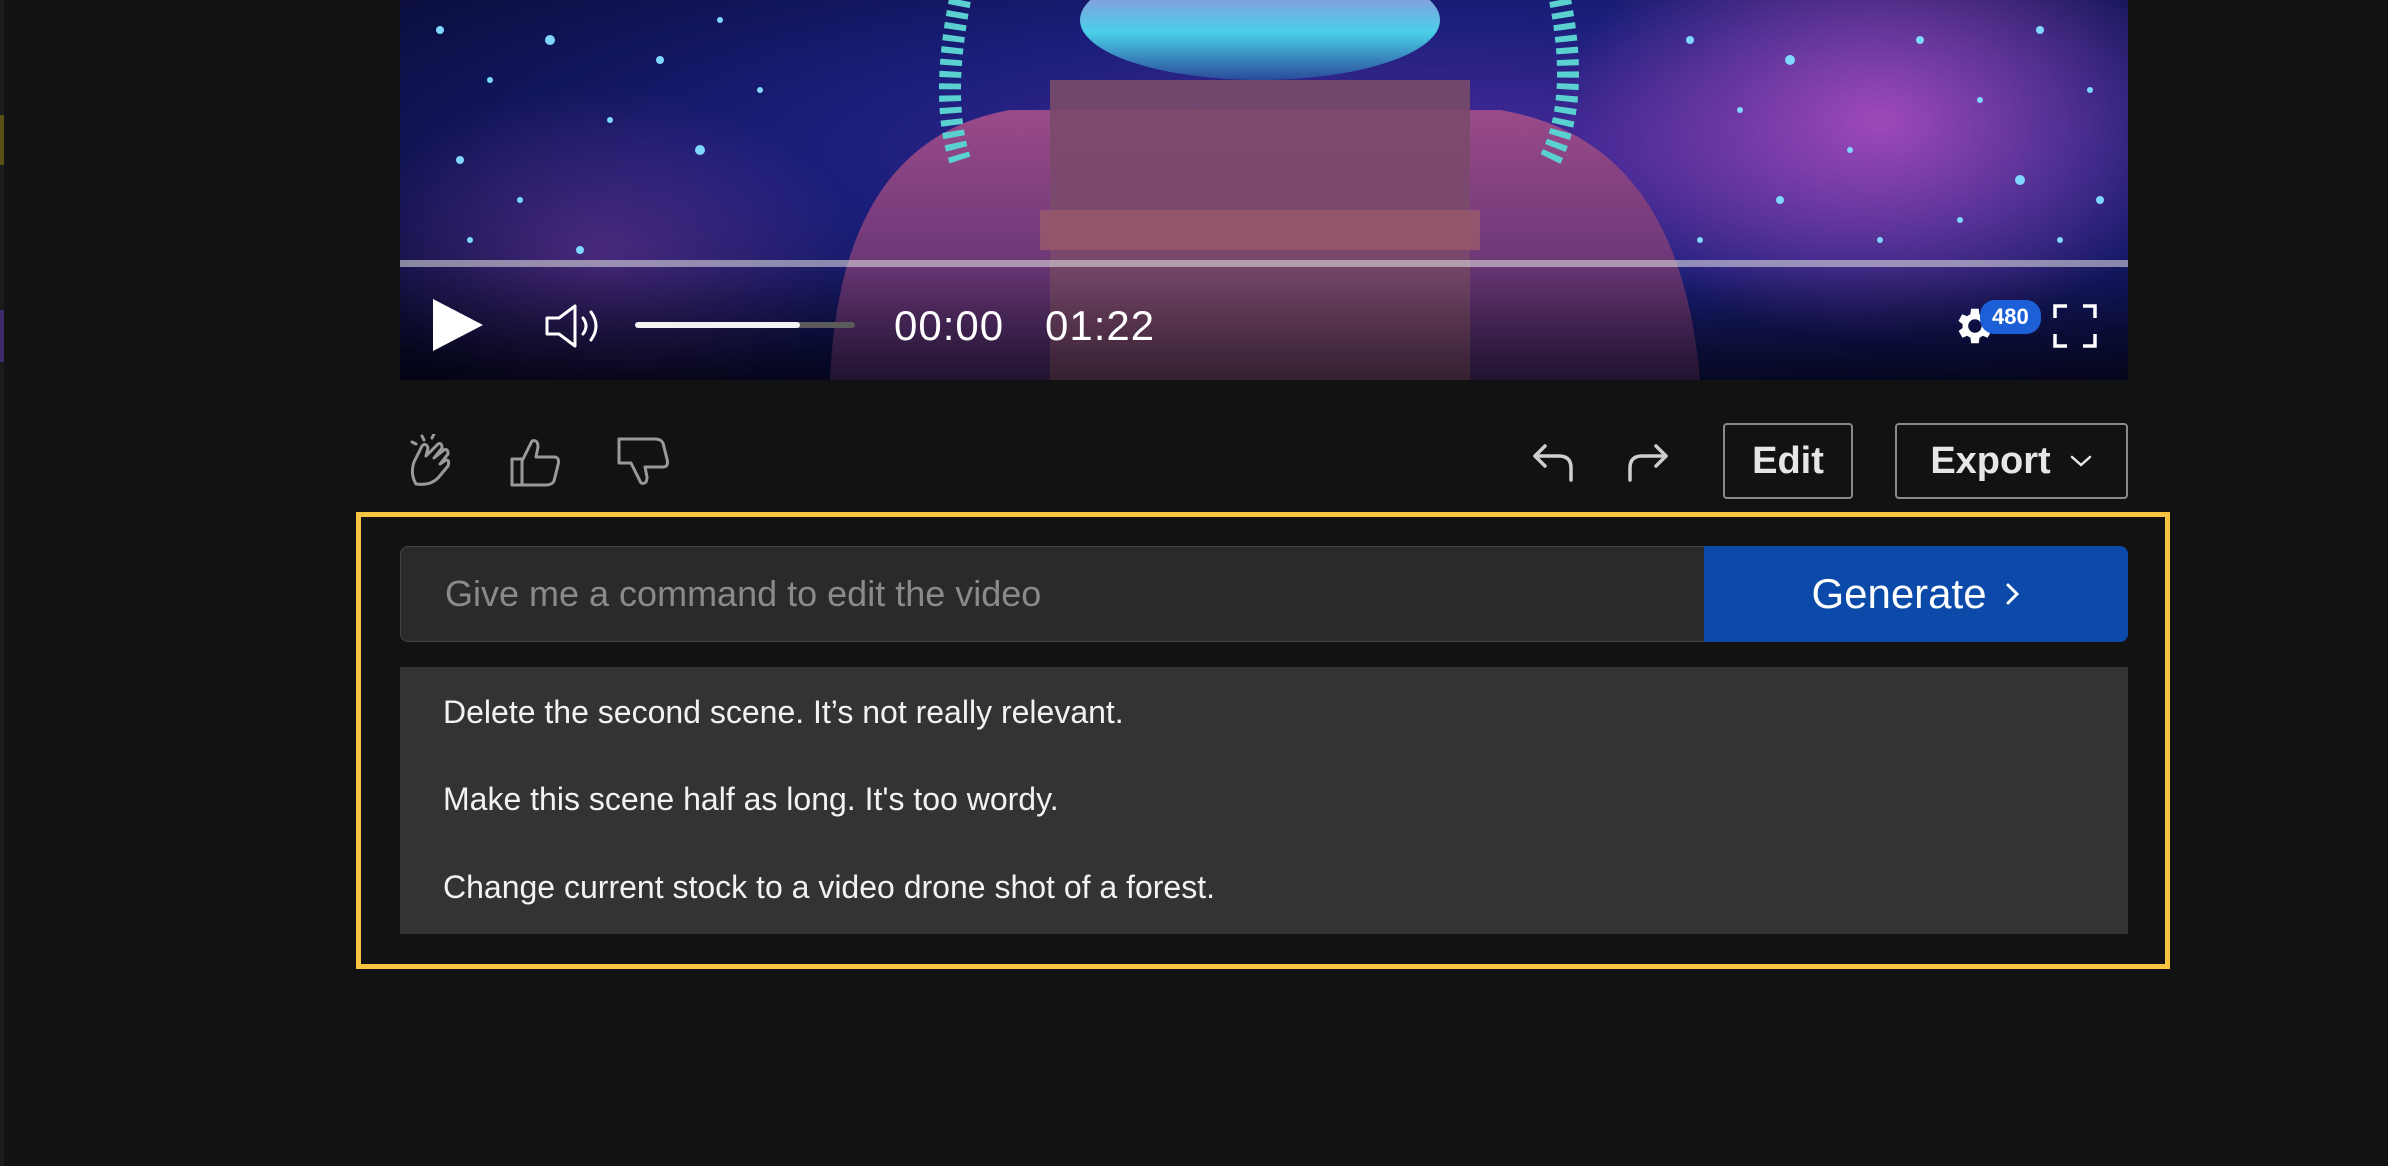 The image size is (2388, 1166). Describe the element at coordinates (2080, 461) in the screenshot. I see `chevron-down-icon` at that location.